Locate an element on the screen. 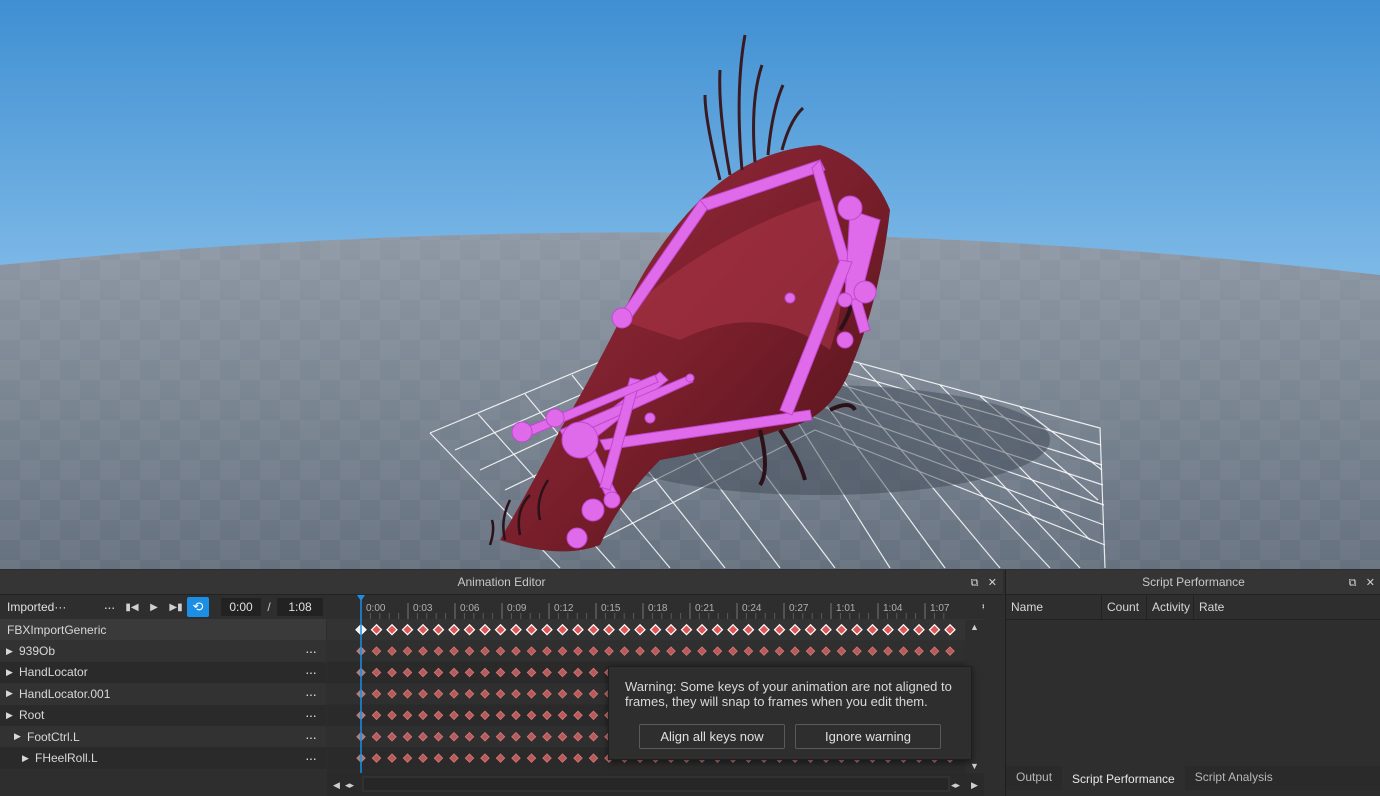 This screenshot has height=796, width=1380. track-label: 939Ob is located at coordinates (37, 651).